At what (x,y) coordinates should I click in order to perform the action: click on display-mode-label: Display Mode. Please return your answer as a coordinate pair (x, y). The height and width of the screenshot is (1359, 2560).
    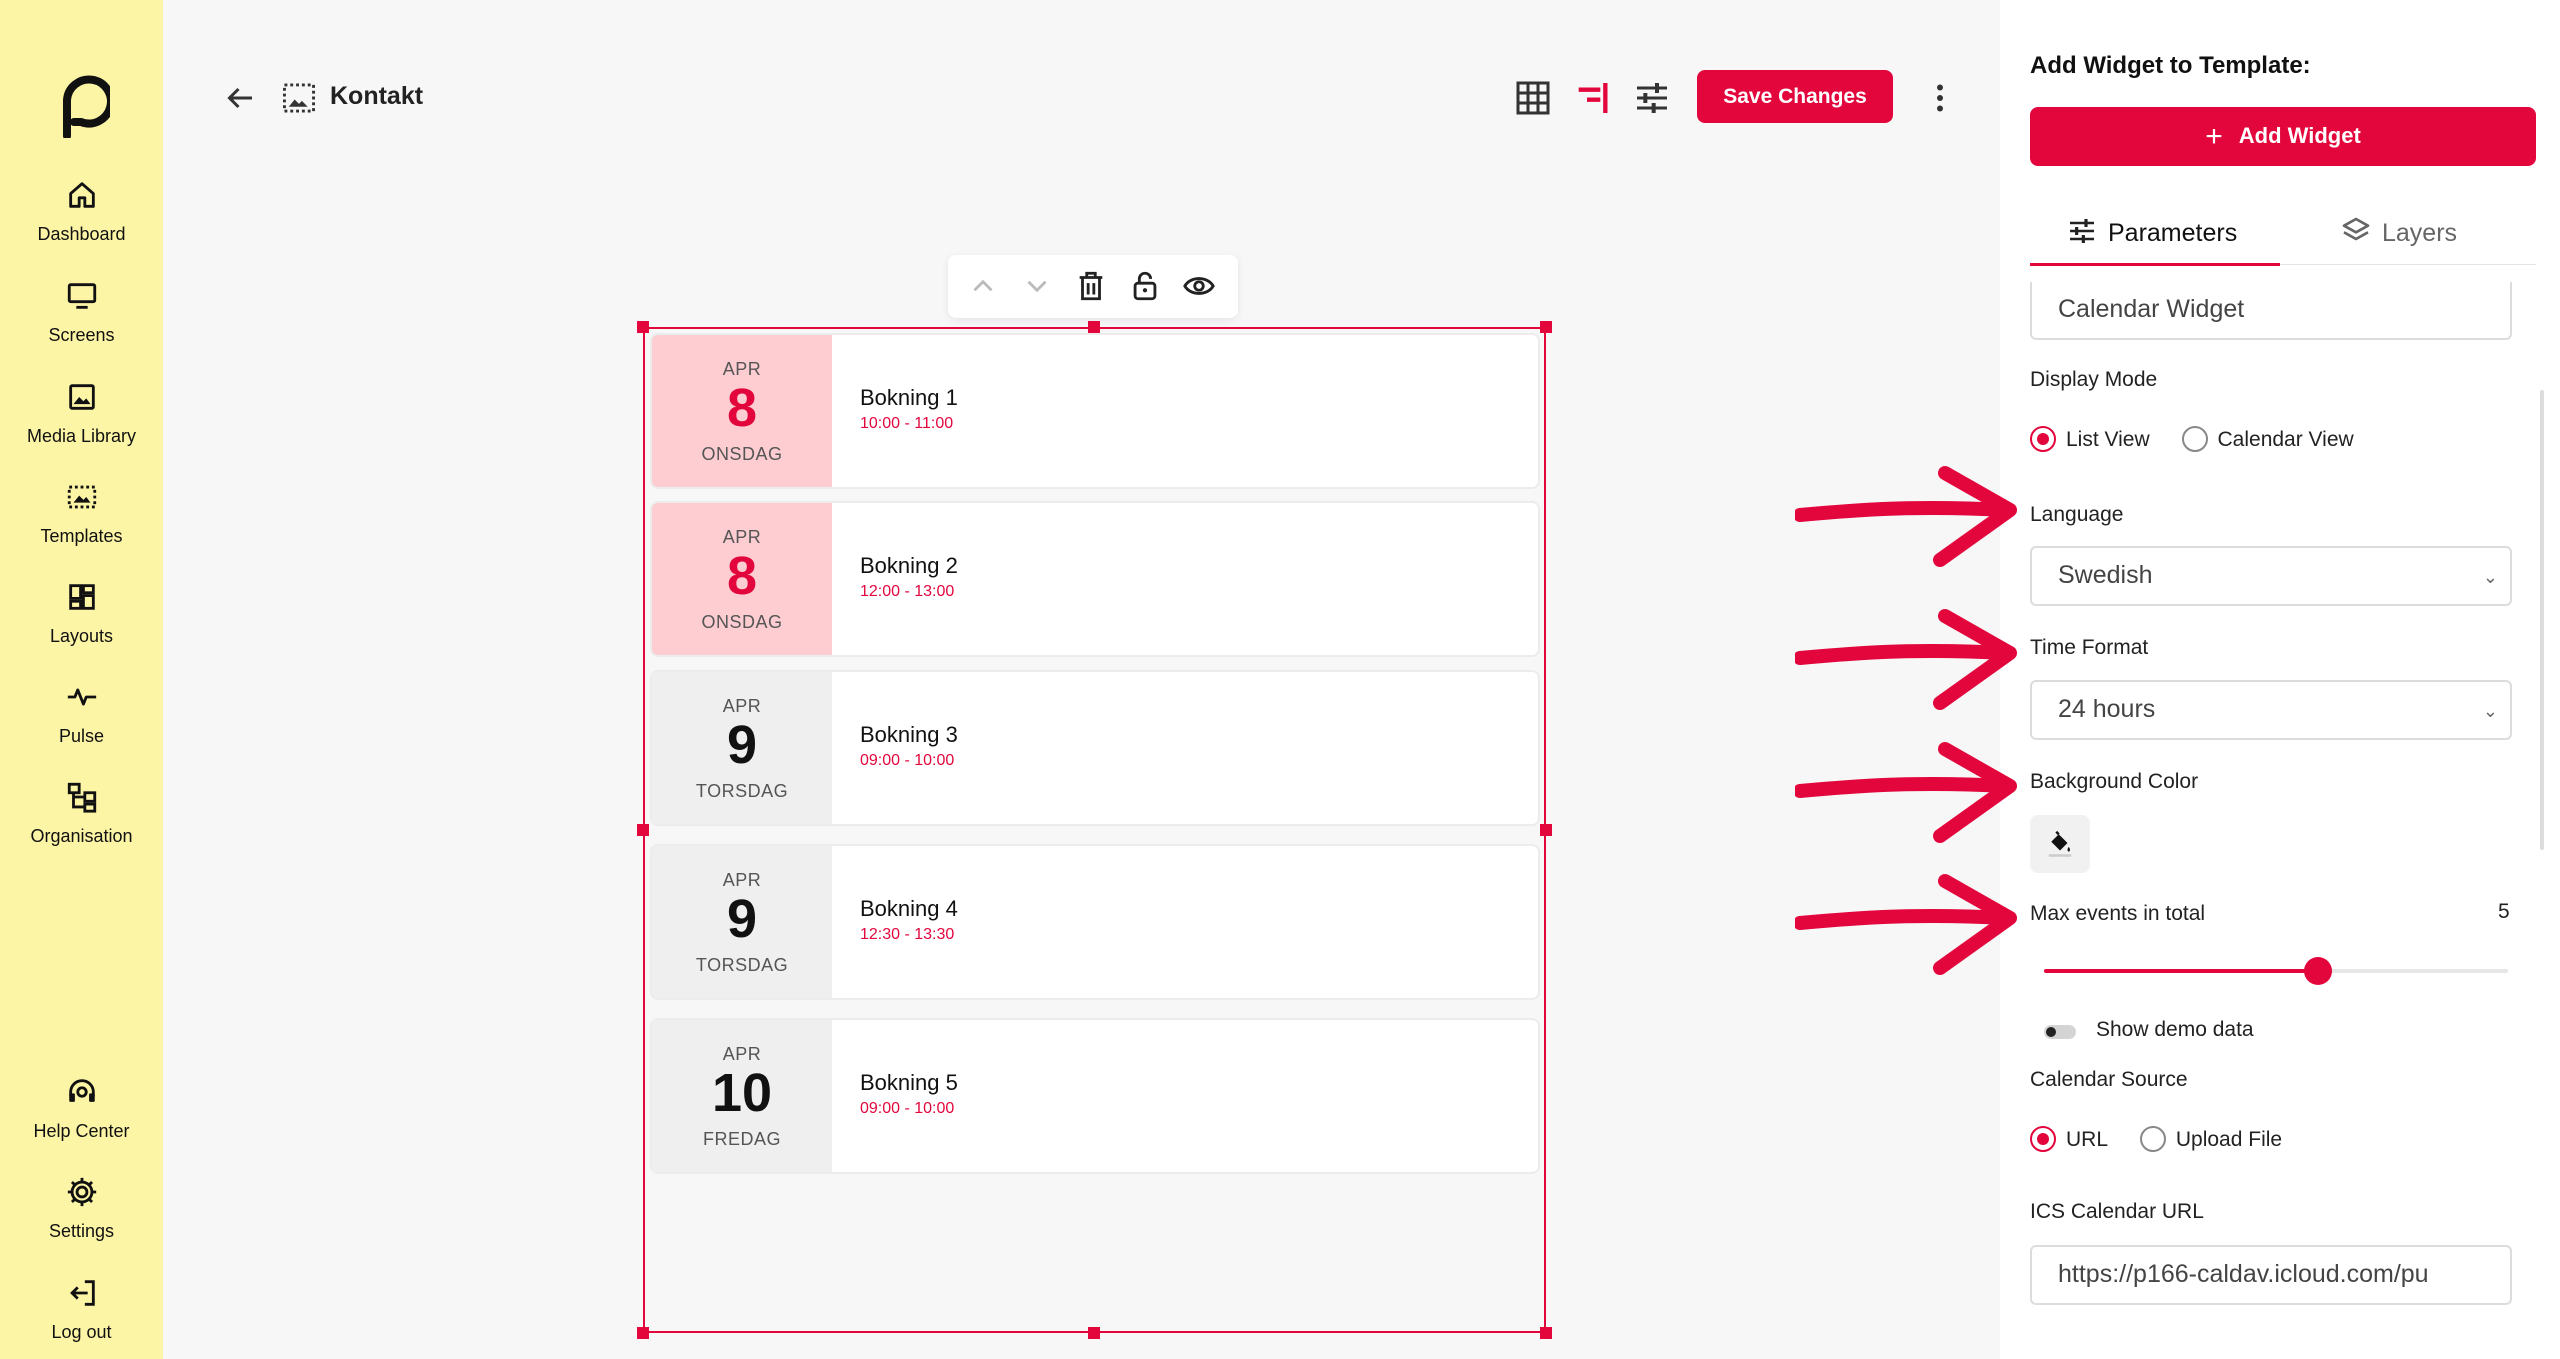
    Looking at the image, I should click on (2094, 379).